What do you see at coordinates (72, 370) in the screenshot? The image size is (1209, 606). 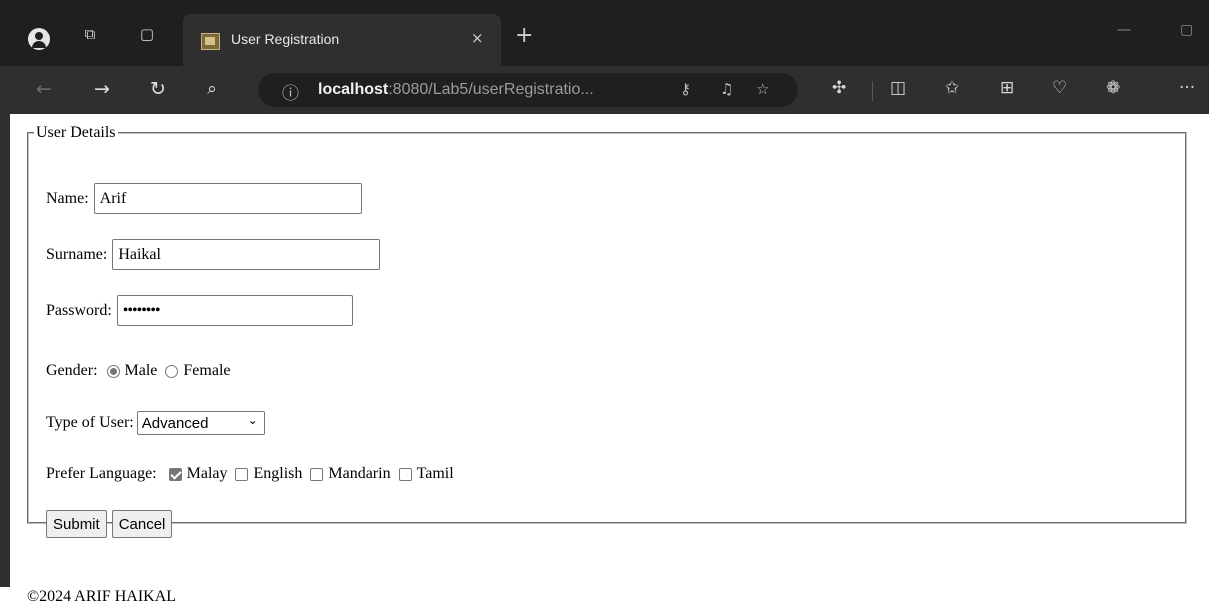 I see `gender-label: Gender:` at bounding box center [72, 370].